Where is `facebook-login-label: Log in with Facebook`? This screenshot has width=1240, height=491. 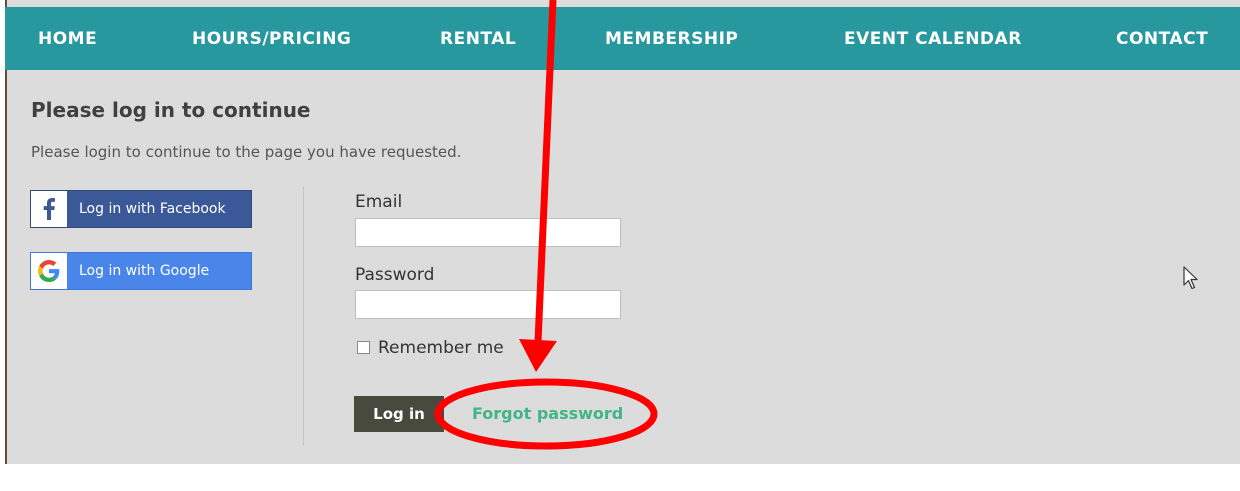
facebook-login-label: Log in with Facebook is located at coordinates (152, 209).